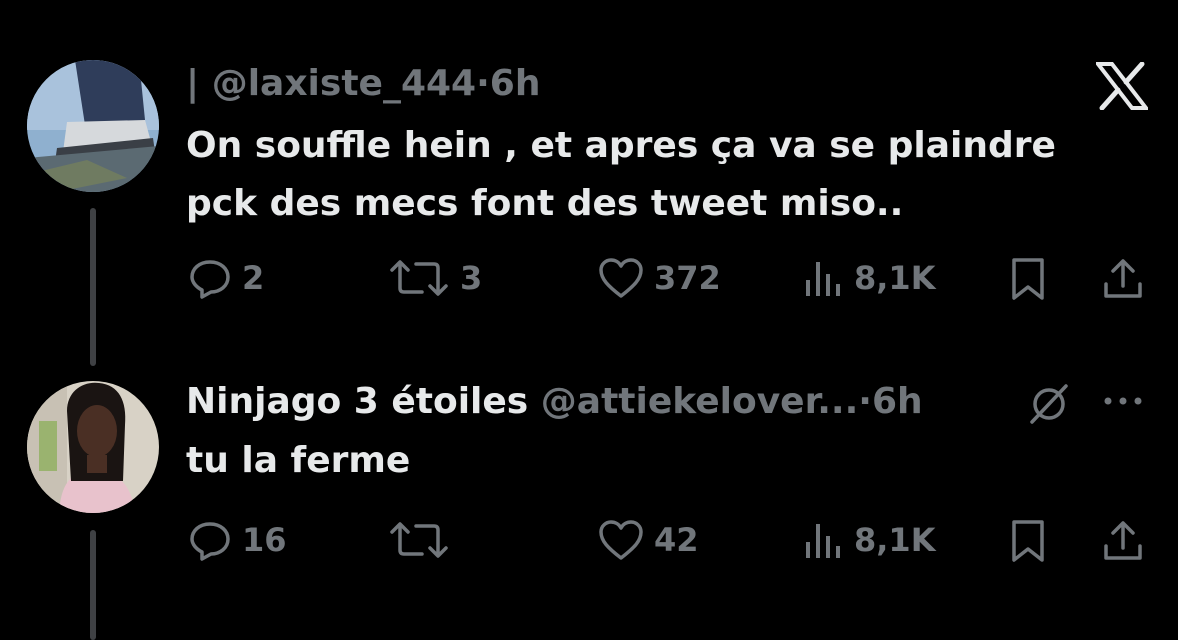 The width and height of the screenshot is (1178, 640). What do you see at coordinates (237, 540) in the screenshot?
I see `reply-button: 16` at bounding box center [237, 540].